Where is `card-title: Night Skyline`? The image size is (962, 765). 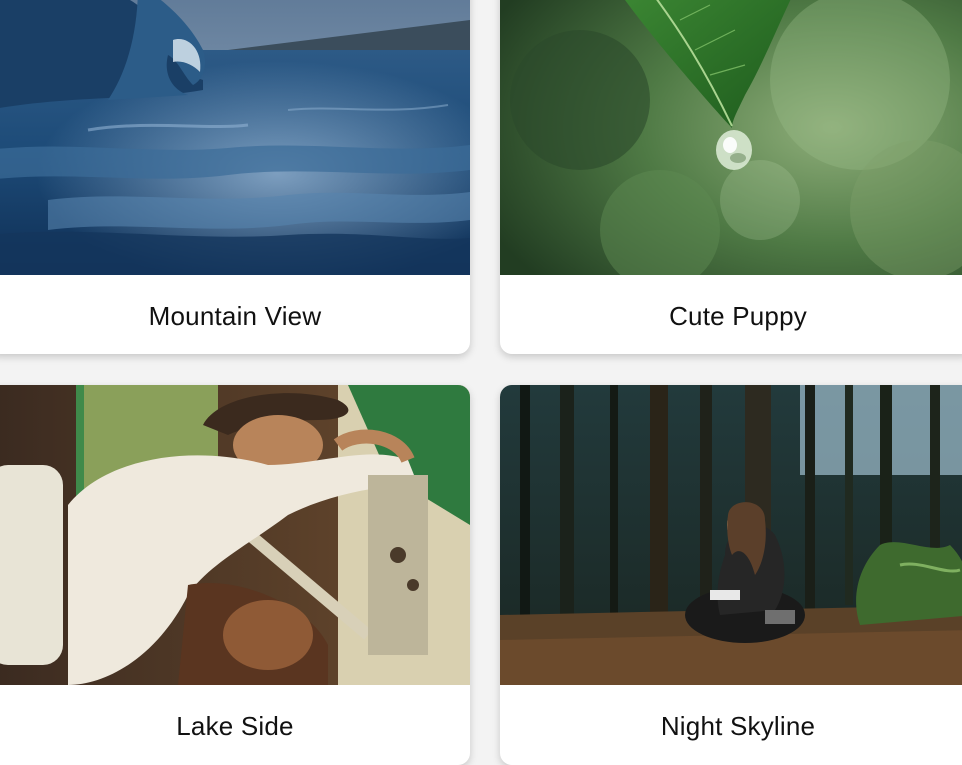
card-title: Night Skyline is located at coordinates (738, 726).